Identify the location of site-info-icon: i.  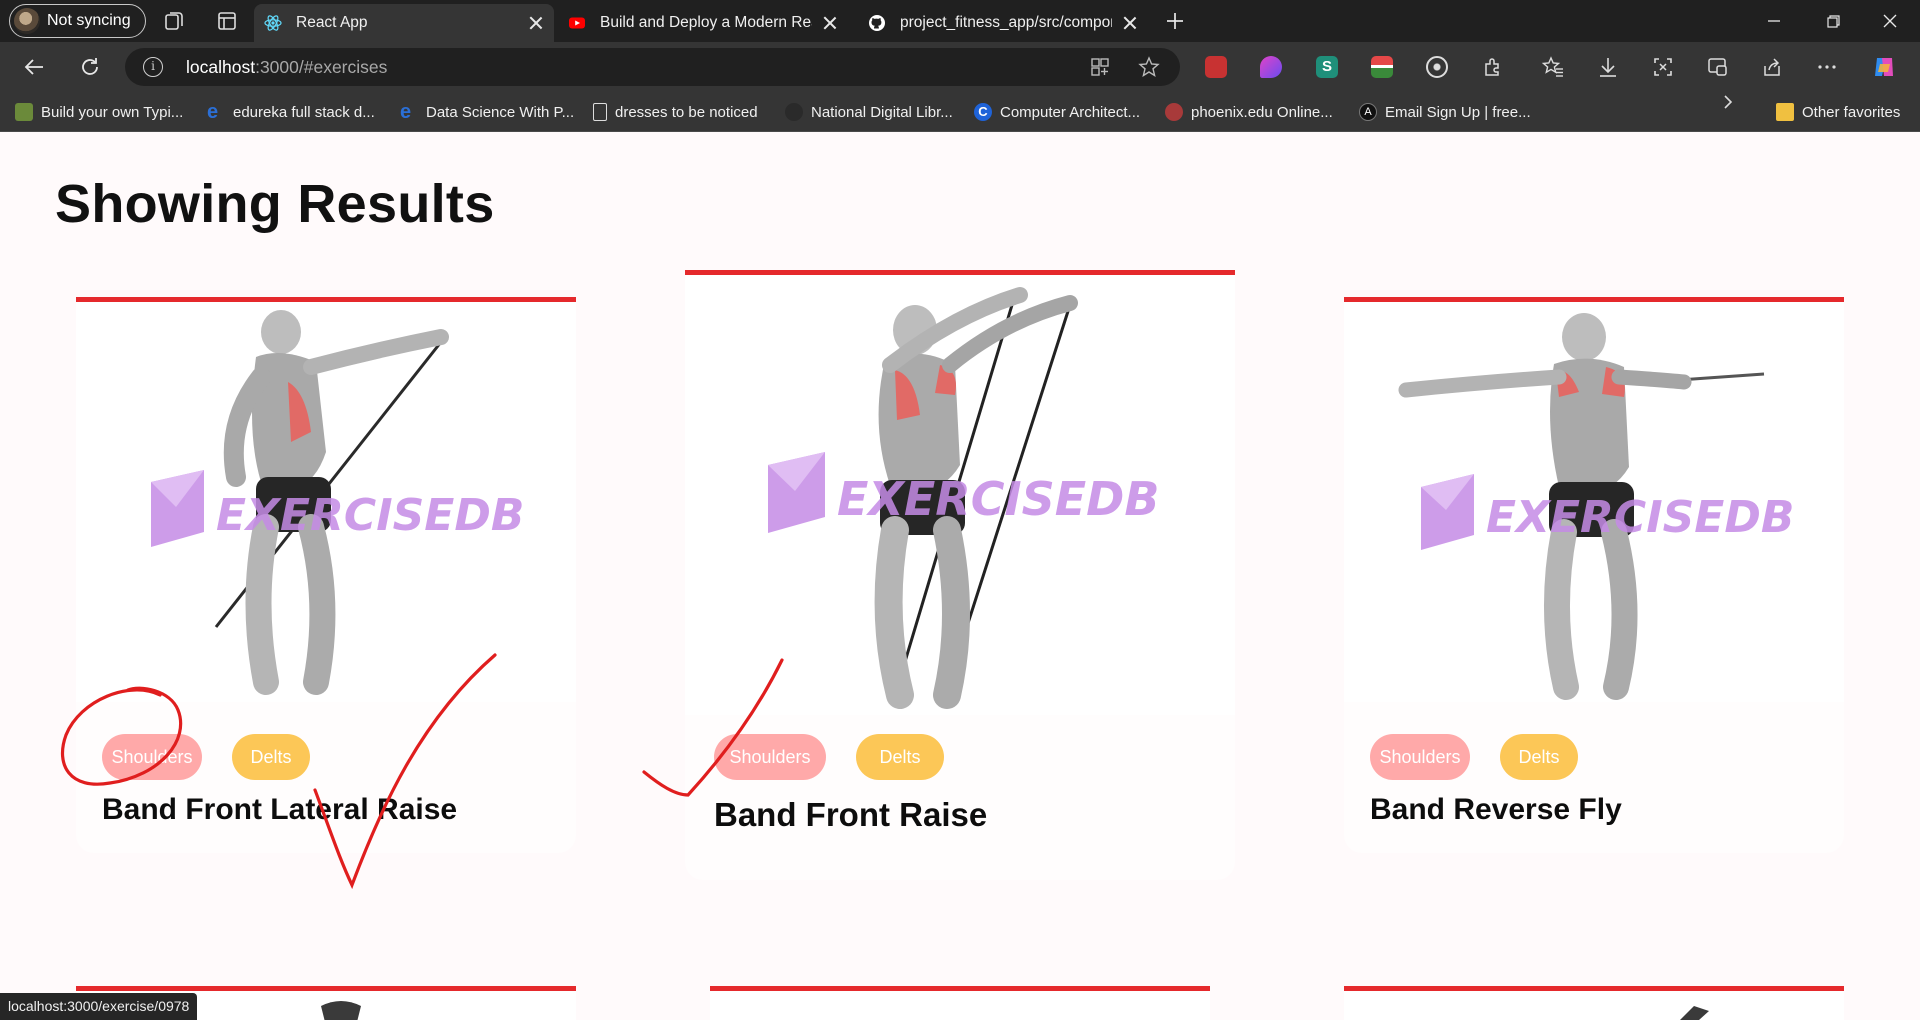
(153, 67).